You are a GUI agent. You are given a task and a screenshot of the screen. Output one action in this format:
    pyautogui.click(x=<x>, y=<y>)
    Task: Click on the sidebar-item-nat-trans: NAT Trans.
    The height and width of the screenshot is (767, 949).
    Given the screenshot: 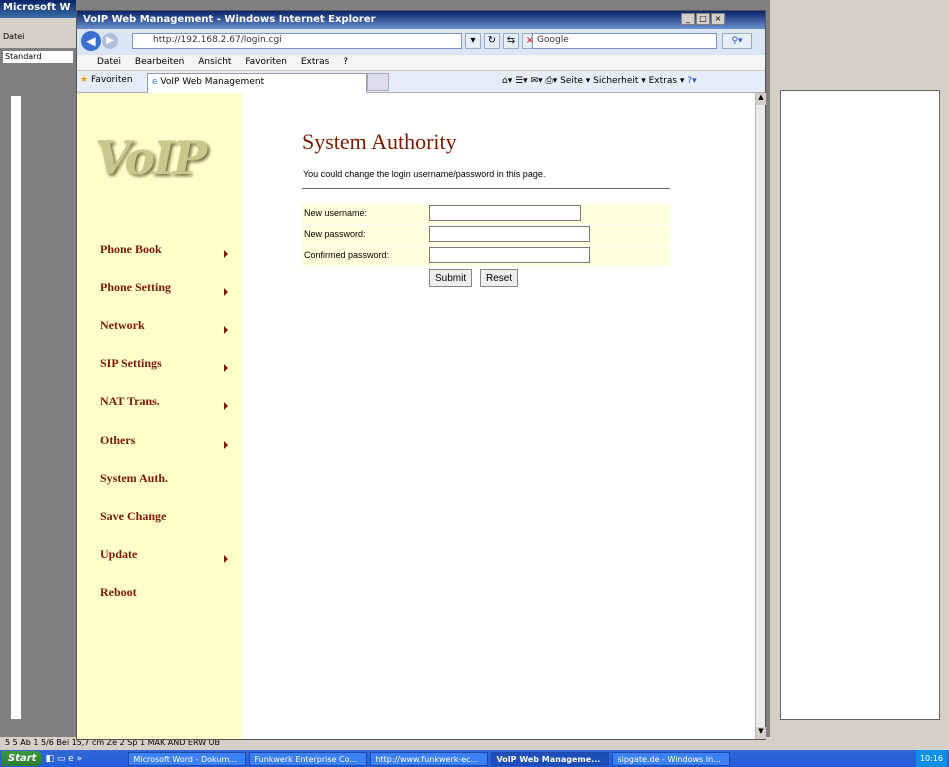 What is the action you would take?
    pyautogui.click(x=130, y=401)
    